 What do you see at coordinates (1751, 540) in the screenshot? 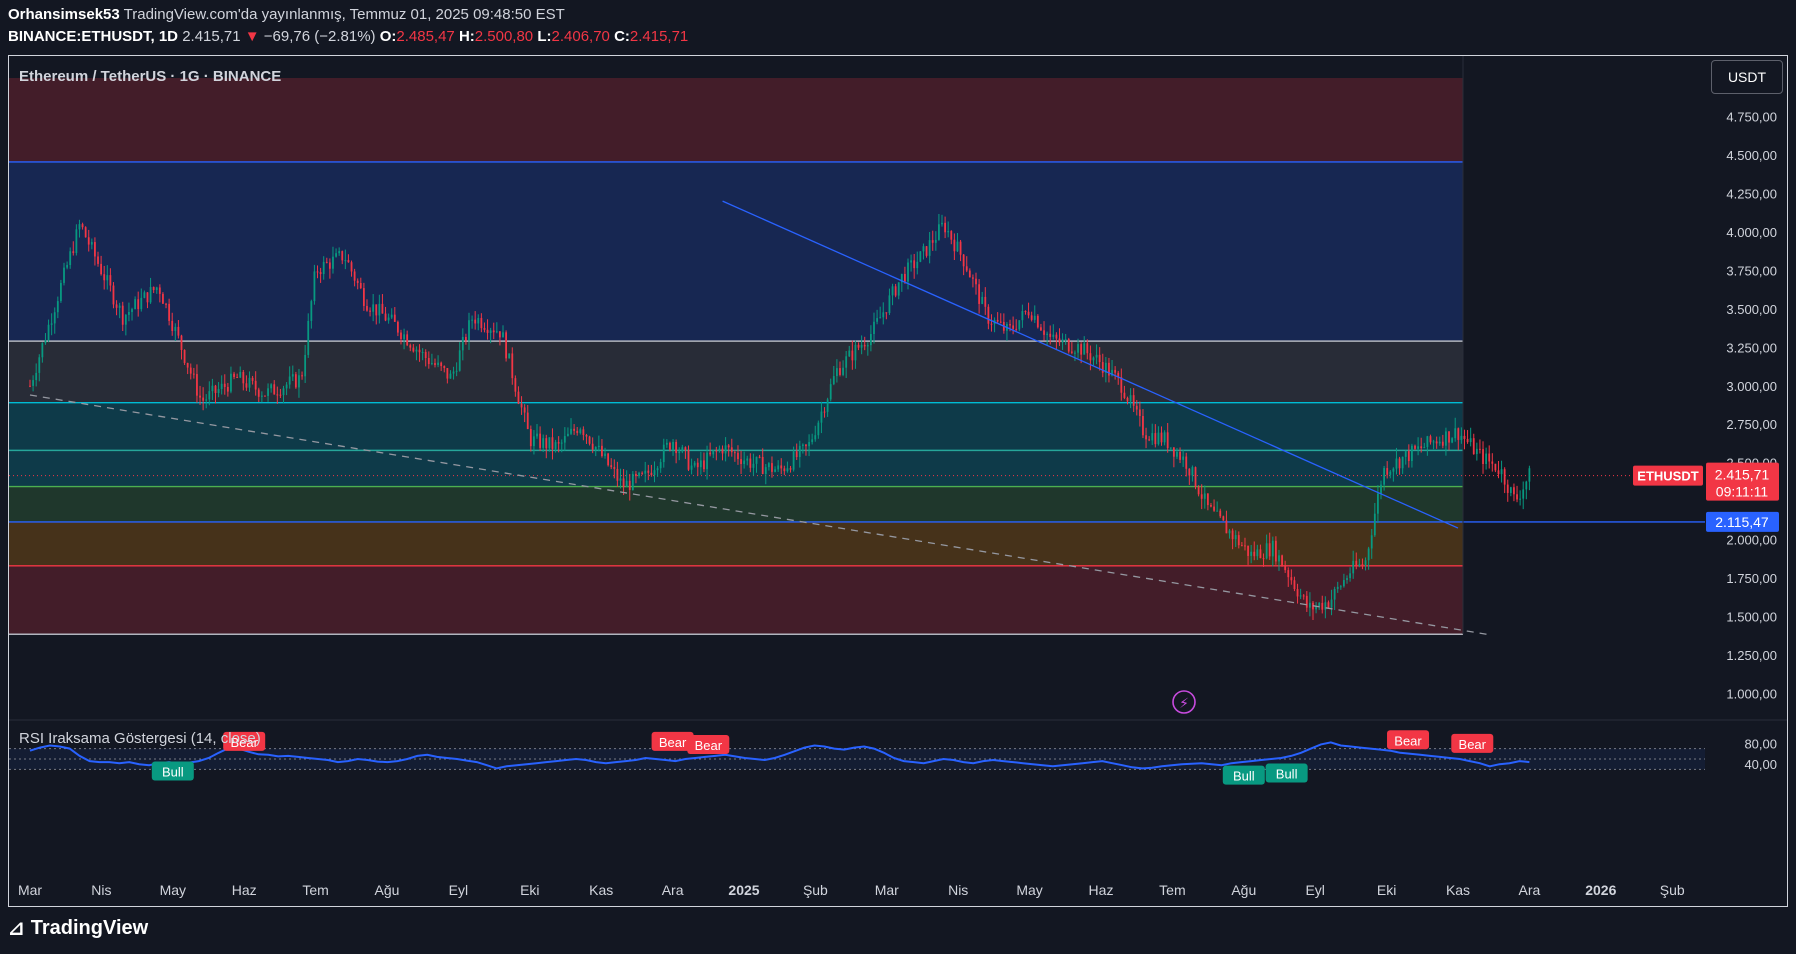
I see `price-axis-label: 2.000,00` at bounding box center [1751, 540].